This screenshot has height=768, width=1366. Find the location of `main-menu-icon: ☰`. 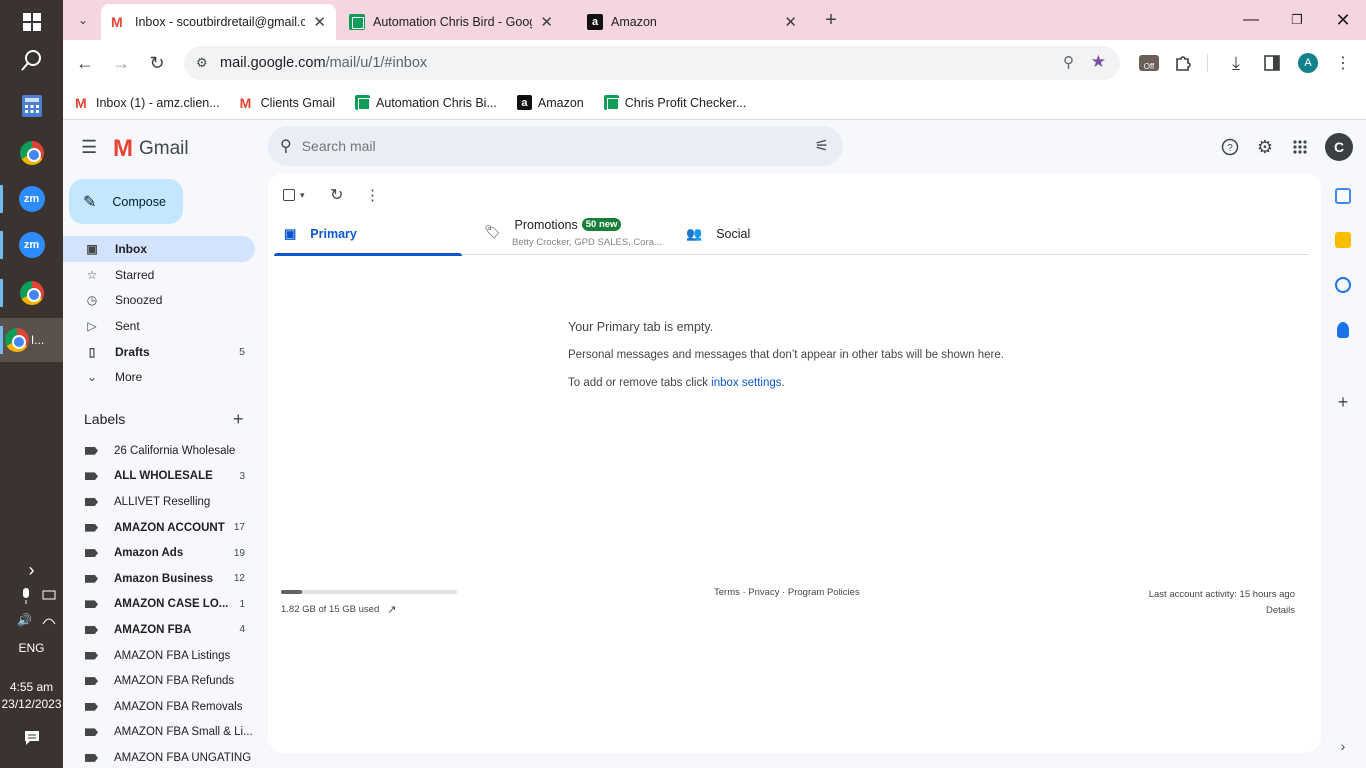

main-menu-icon: ☰ is located at coordinates (91, 147).